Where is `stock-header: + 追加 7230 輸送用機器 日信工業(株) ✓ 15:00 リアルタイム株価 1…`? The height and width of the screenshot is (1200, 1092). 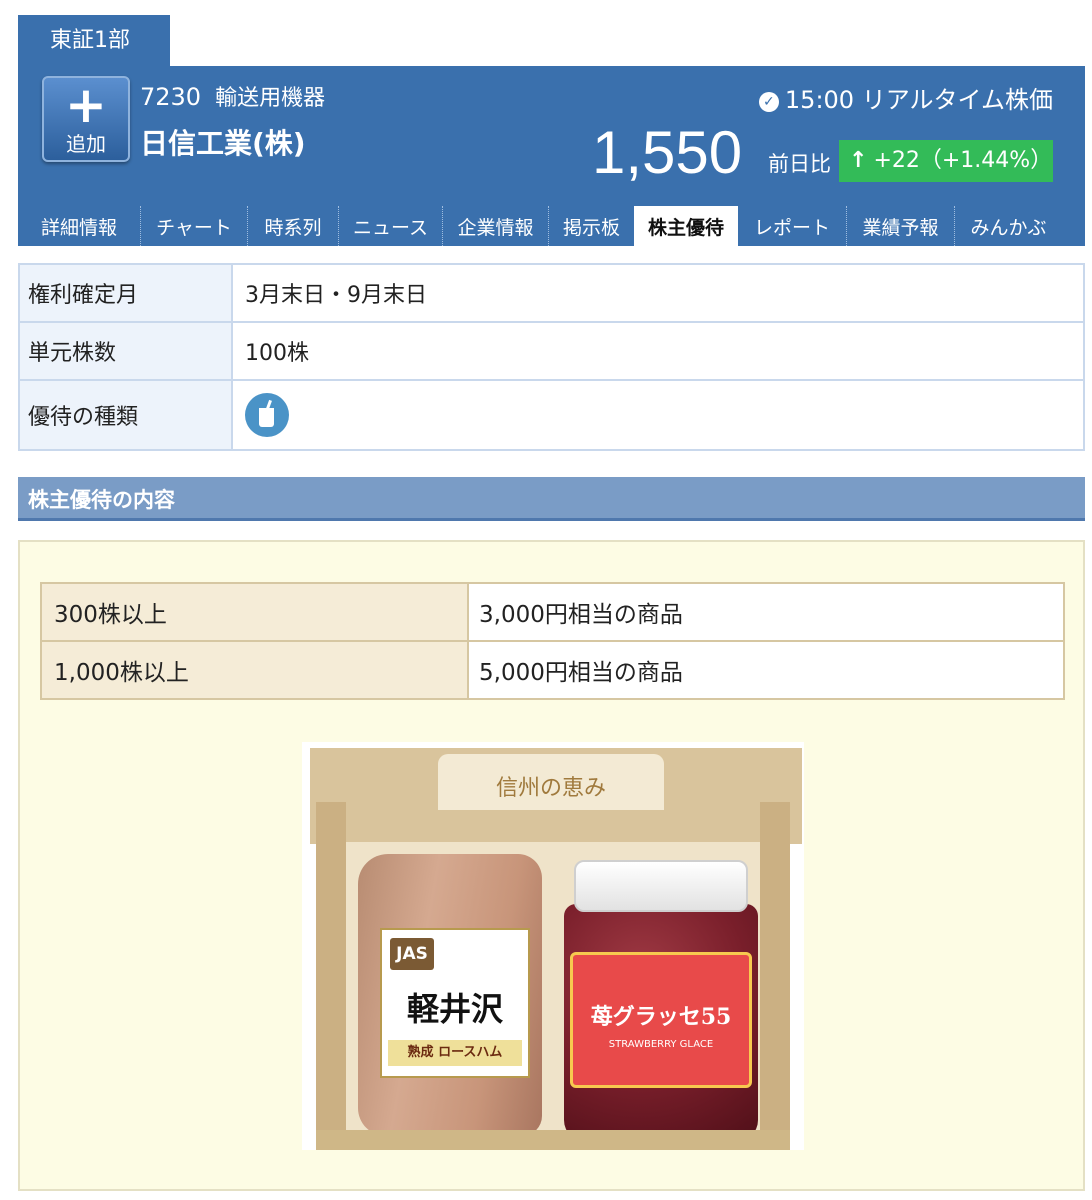
stock-header: + 追加 7230 輸送用機器 日信工業(株) ✓ 15:00 リアルタイム株価 1… is located at coordinates (551, 156).